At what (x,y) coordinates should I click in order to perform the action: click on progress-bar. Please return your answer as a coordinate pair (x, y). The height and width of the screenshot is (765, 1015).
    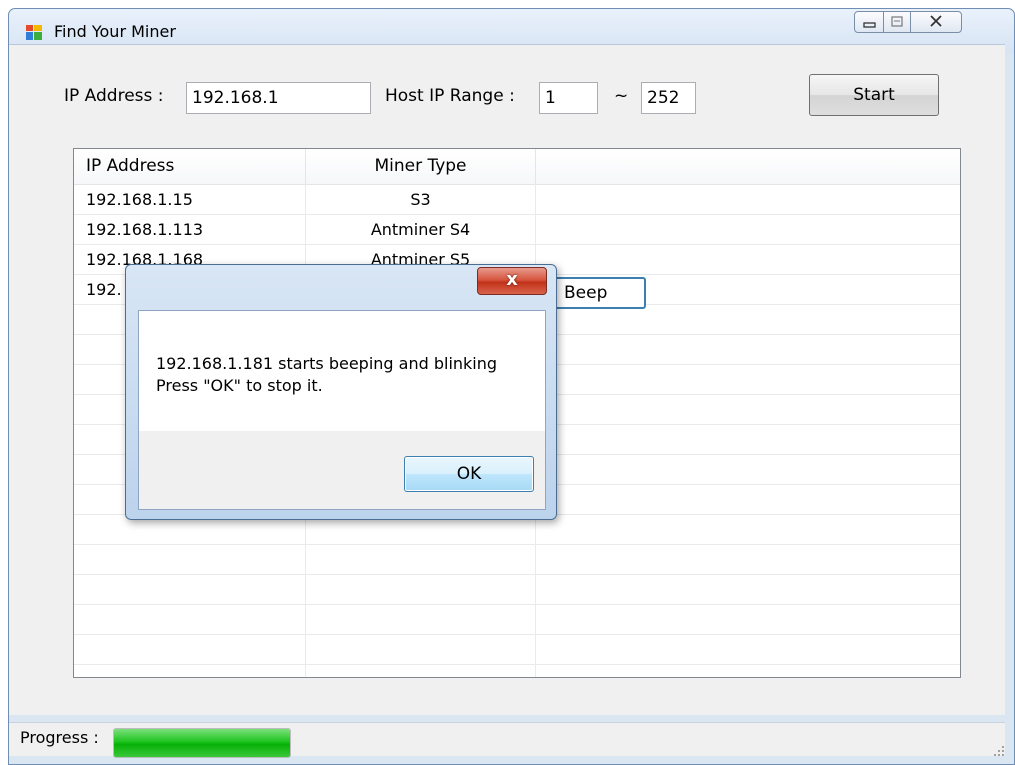
    Looking at the image, I should click on (202, 743).